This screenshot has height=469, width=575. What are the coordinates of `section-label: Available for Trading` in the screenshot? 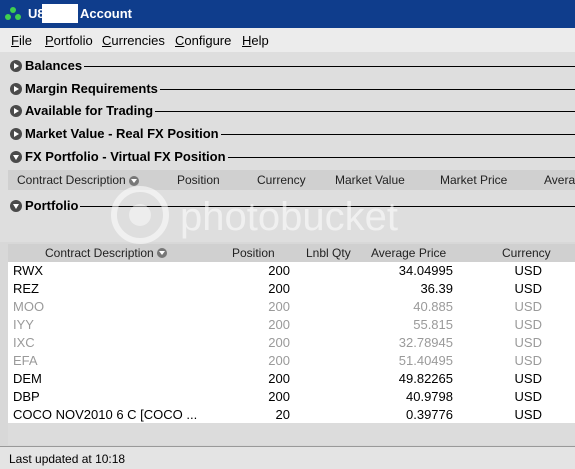 It's located at (90, 110).